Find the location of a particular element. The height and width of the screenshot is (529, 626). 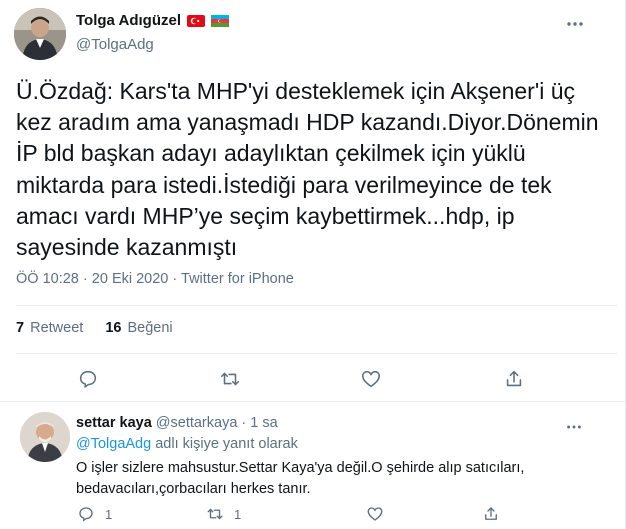

reply-header: settar kaya @settarkaya · 1 sa is located at coordinates (177, 423).